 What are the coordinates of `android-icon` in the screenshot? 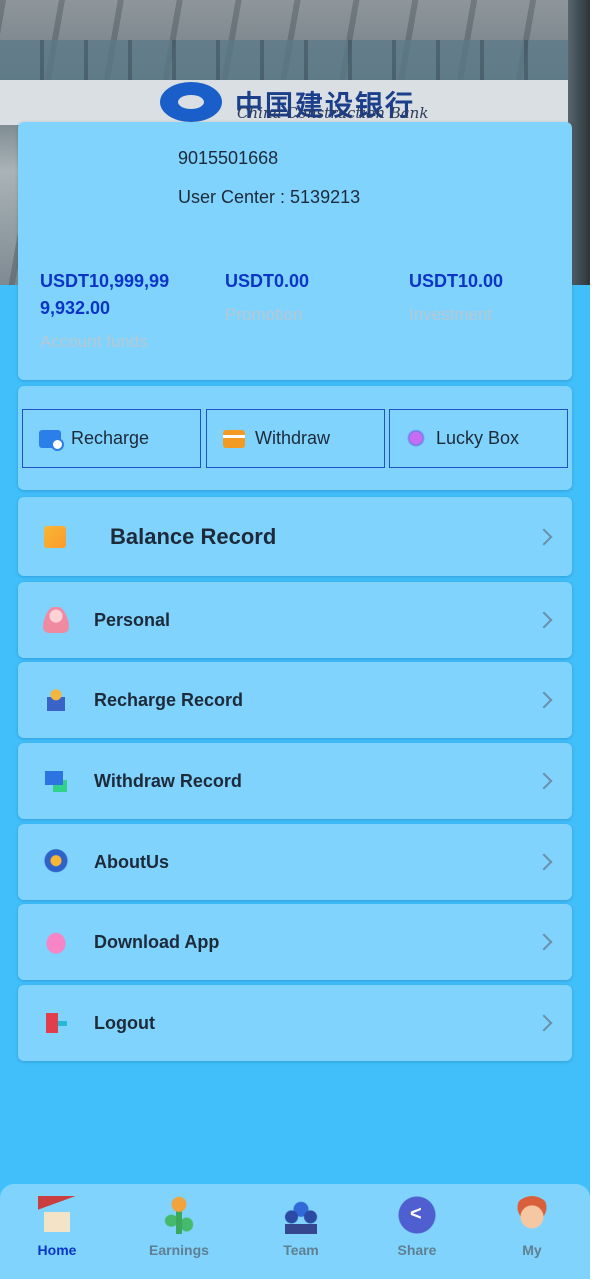 It's located at (56, 942).